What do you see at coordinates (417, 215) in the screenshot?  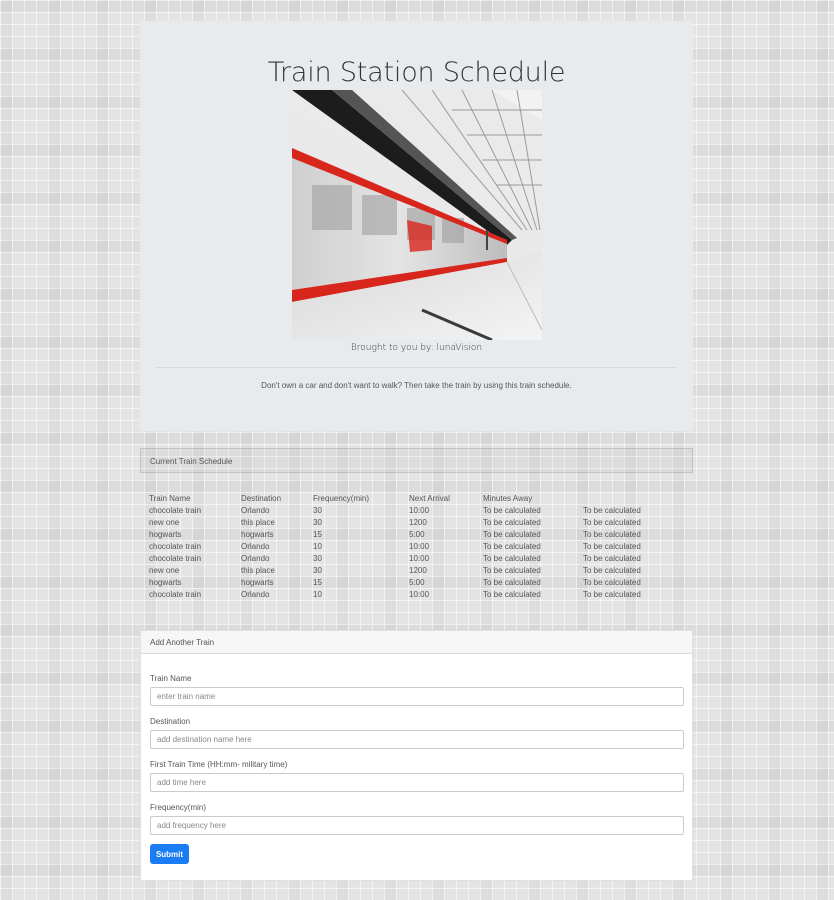 I see `train-station-photo` at bounding box center [417, 215].